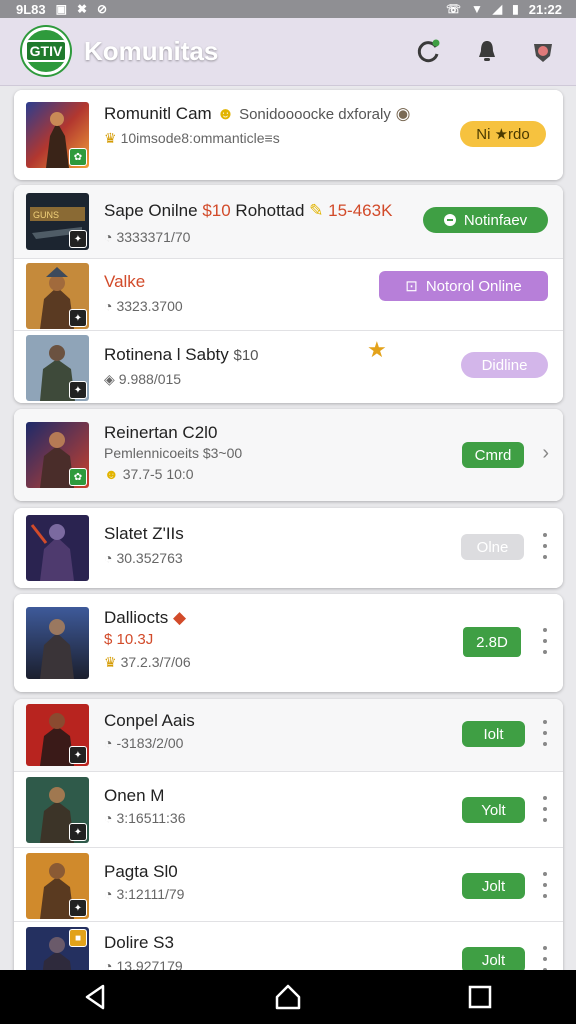 This screenshot has width=576, height=1024. What do you see at coordinates (492, 547) in the screenshot?
I see `status-pill: Olne` at bounding box center [492, 547].